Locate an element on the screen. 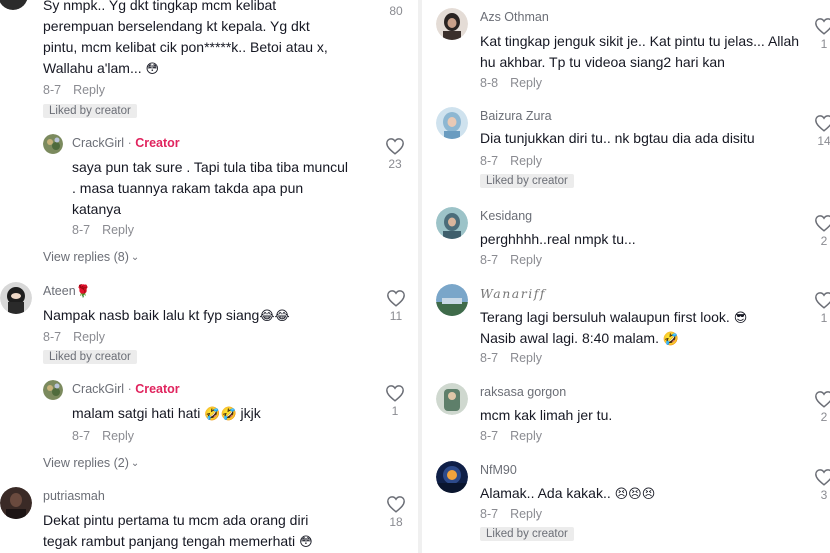 The image size is (830, 553). view-replies-button: View replies (8) ⌄ is located at coordinates (91, 257).